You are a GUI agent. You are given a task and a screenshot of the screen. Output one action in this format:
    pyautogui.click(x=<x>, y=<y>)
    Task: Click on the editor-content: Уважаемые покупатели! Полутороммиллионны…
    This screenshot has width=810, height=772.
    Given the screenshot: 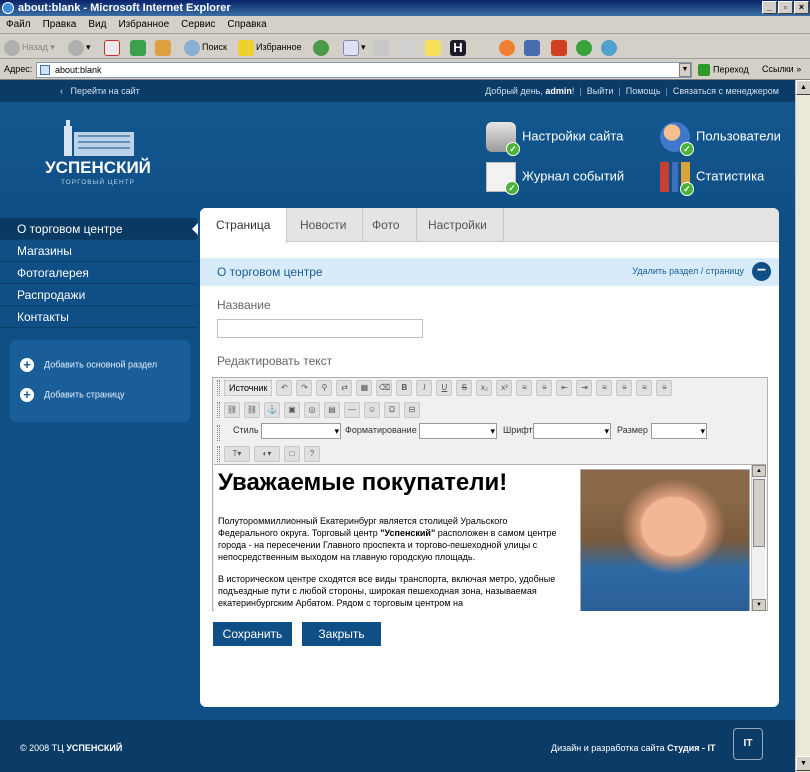 What is the action you would take?
    pyautogui.click(x=490, y=537)
    